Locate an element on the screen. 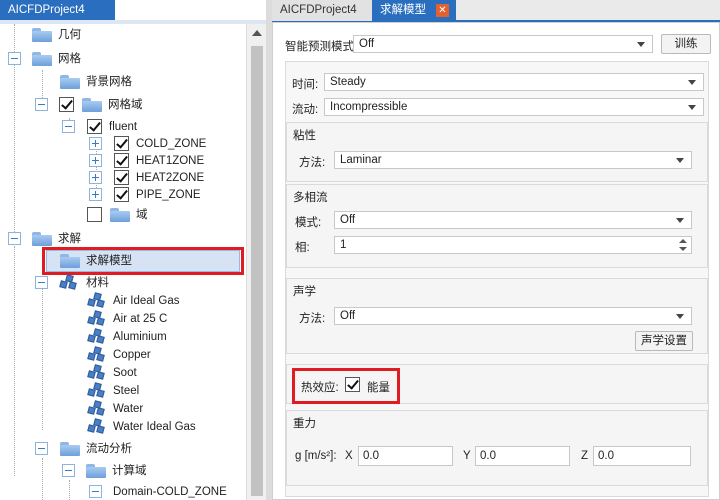  tree-item-label: 背景网格 is located at coordinates (109, 82).